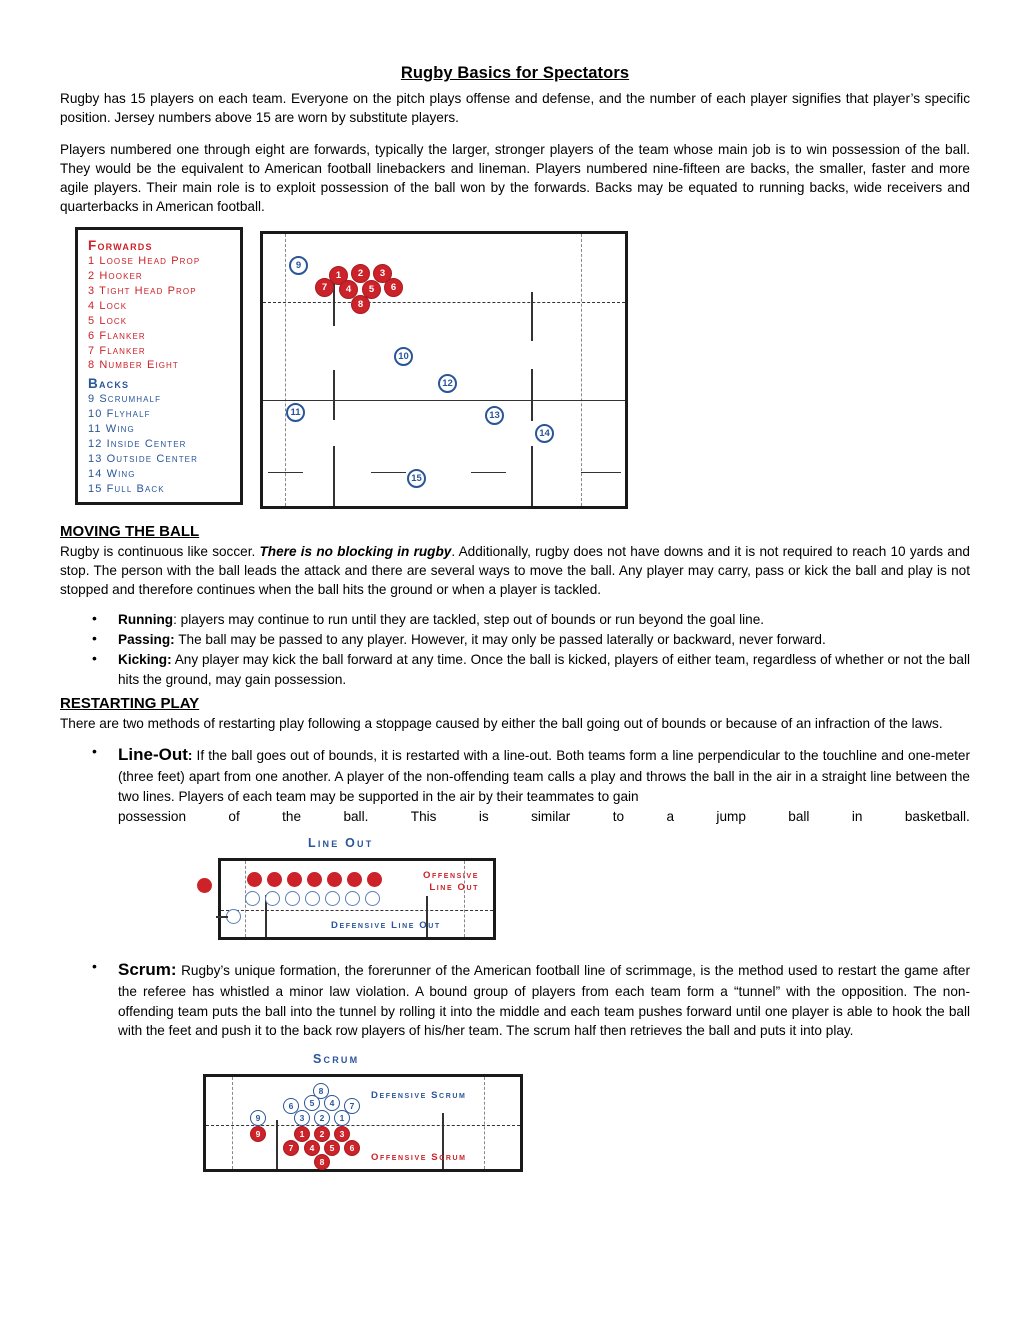 This screenshot has width=1020, height=1320. Describe the element at coordinates (119, 414) in the screenshot. I see `legend-back-item: 10 Flyhalf` at that location.